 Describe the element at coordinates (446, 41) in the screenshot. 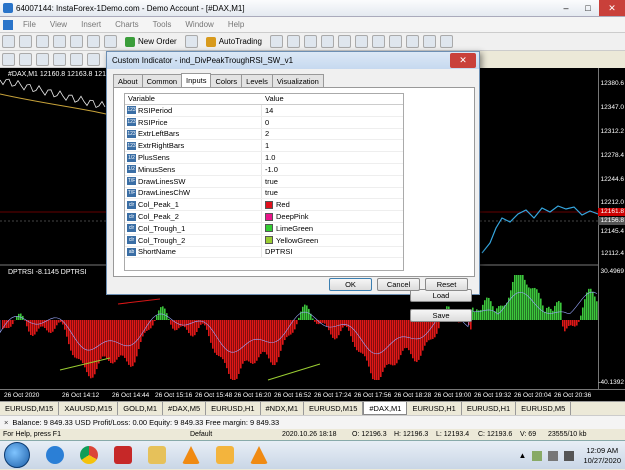

I see `templates-icon` at that location.